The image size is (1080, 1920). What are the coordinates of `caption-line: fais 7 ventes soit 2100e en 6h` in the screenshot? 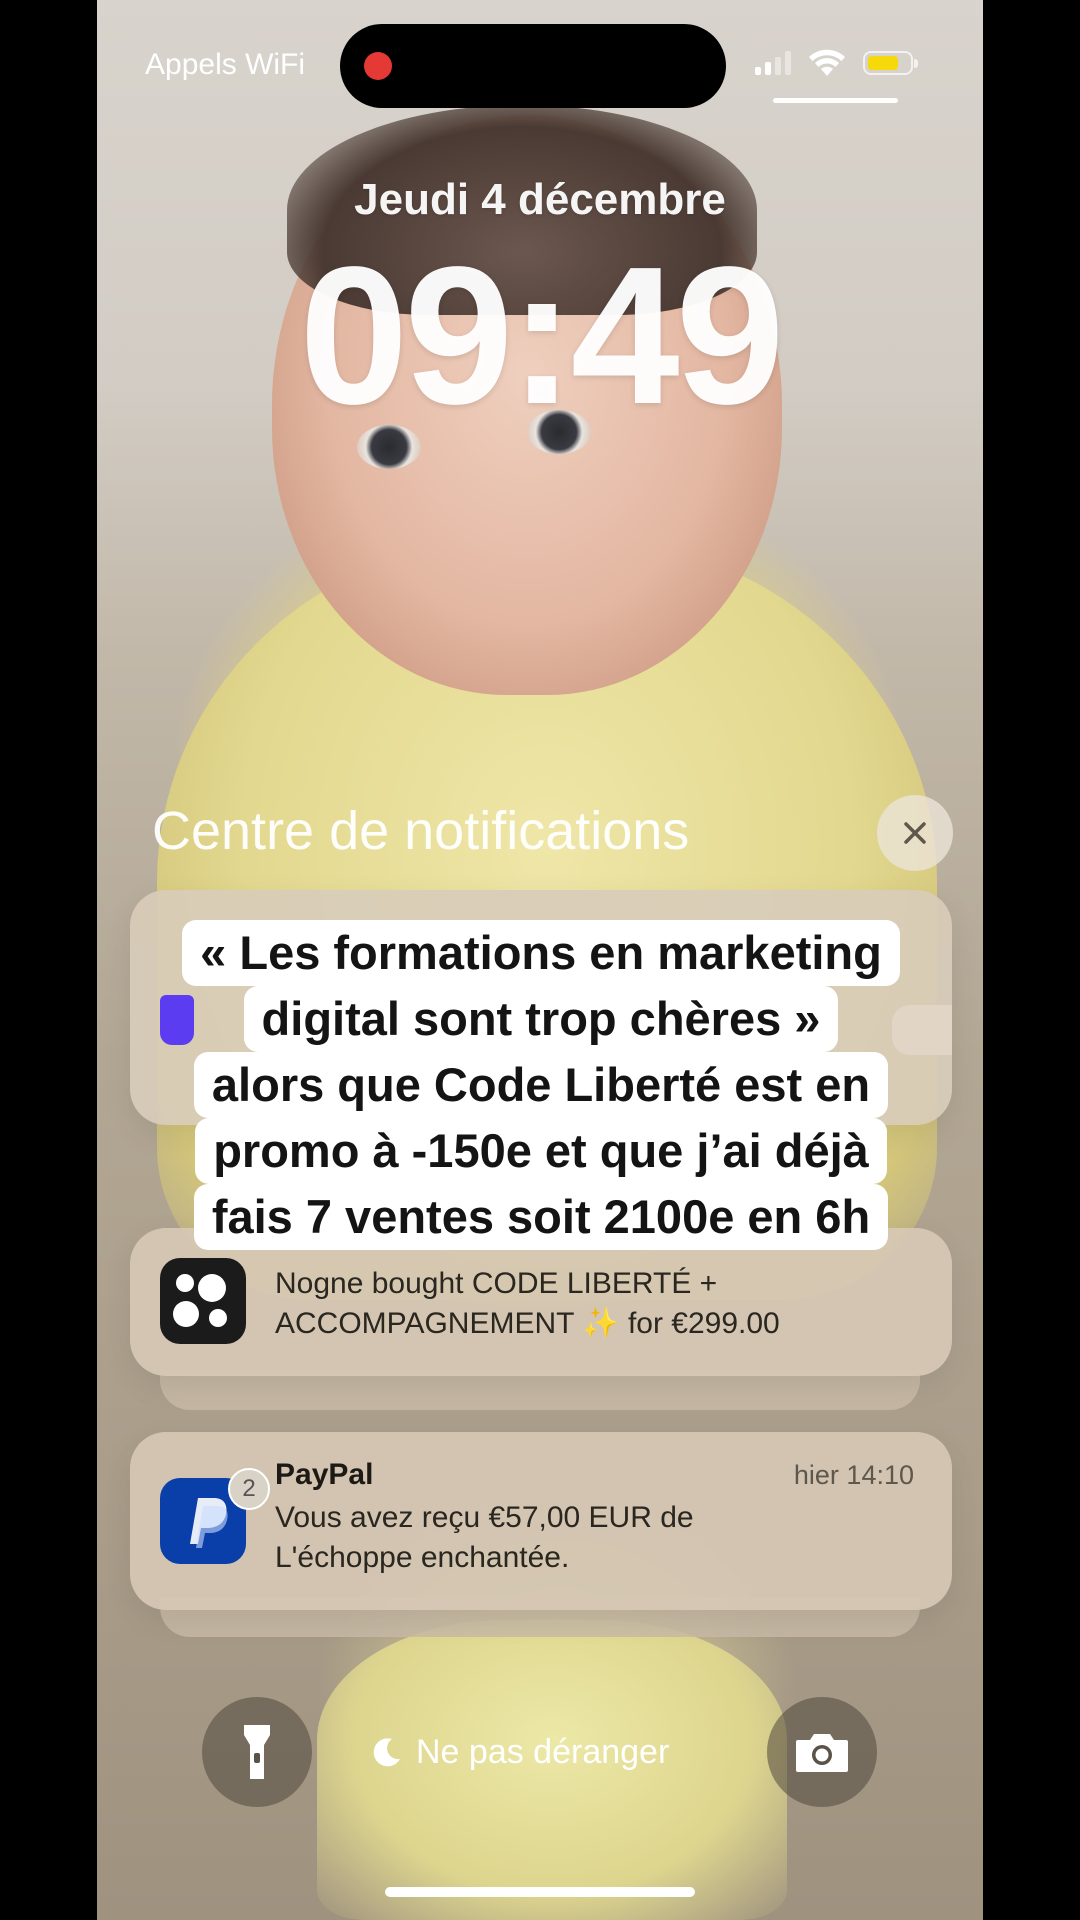 It's located at (541, 1217).